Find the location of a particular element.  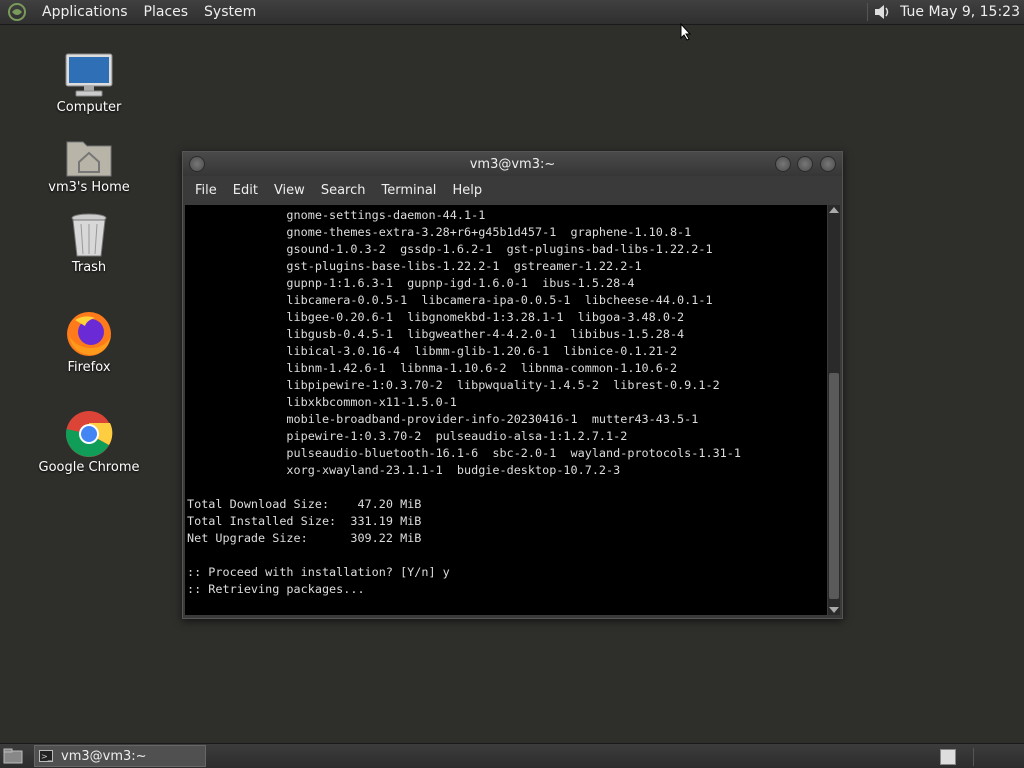

panel-separator is located at coordinates (868, 12).